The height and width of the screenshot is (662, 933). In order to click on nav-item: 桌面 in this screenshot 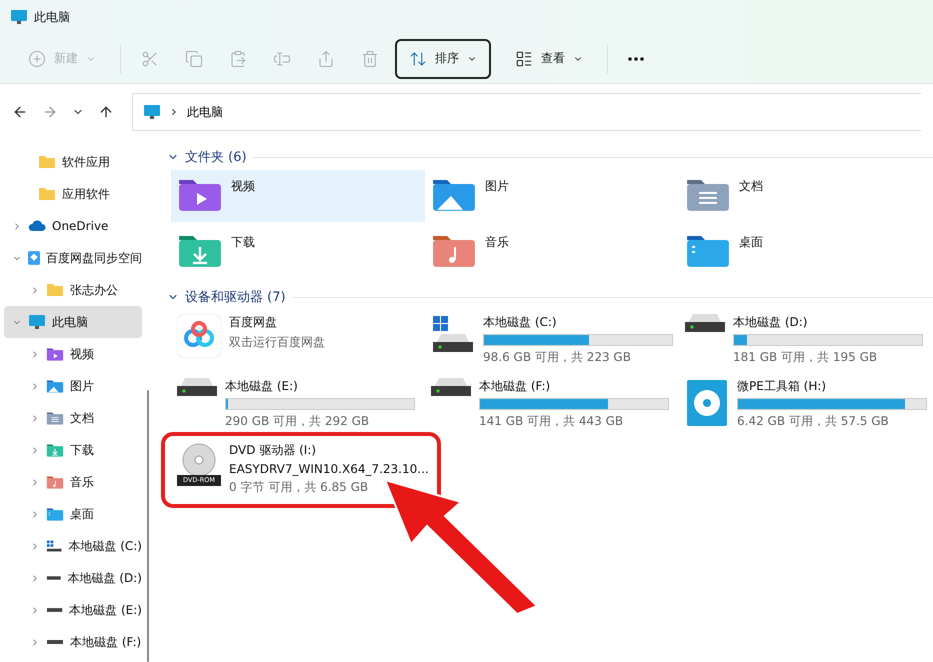, I will do `click(73, 514)`.